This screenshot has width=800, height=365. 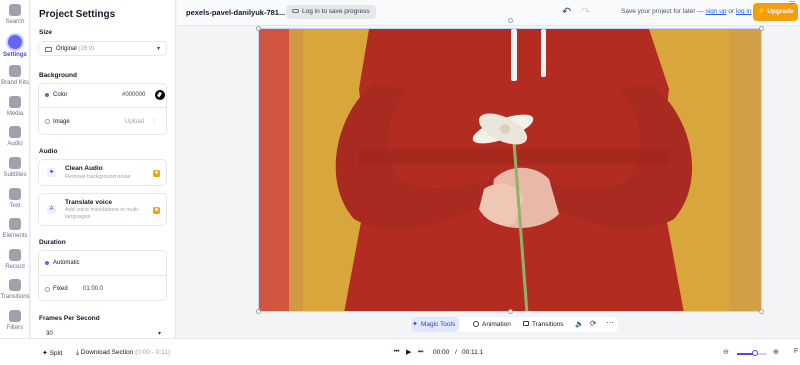 What do you see at coordinates (796, 351) in the screenshot?
I see `fit-icon: F` at bounding box center [796, 351].